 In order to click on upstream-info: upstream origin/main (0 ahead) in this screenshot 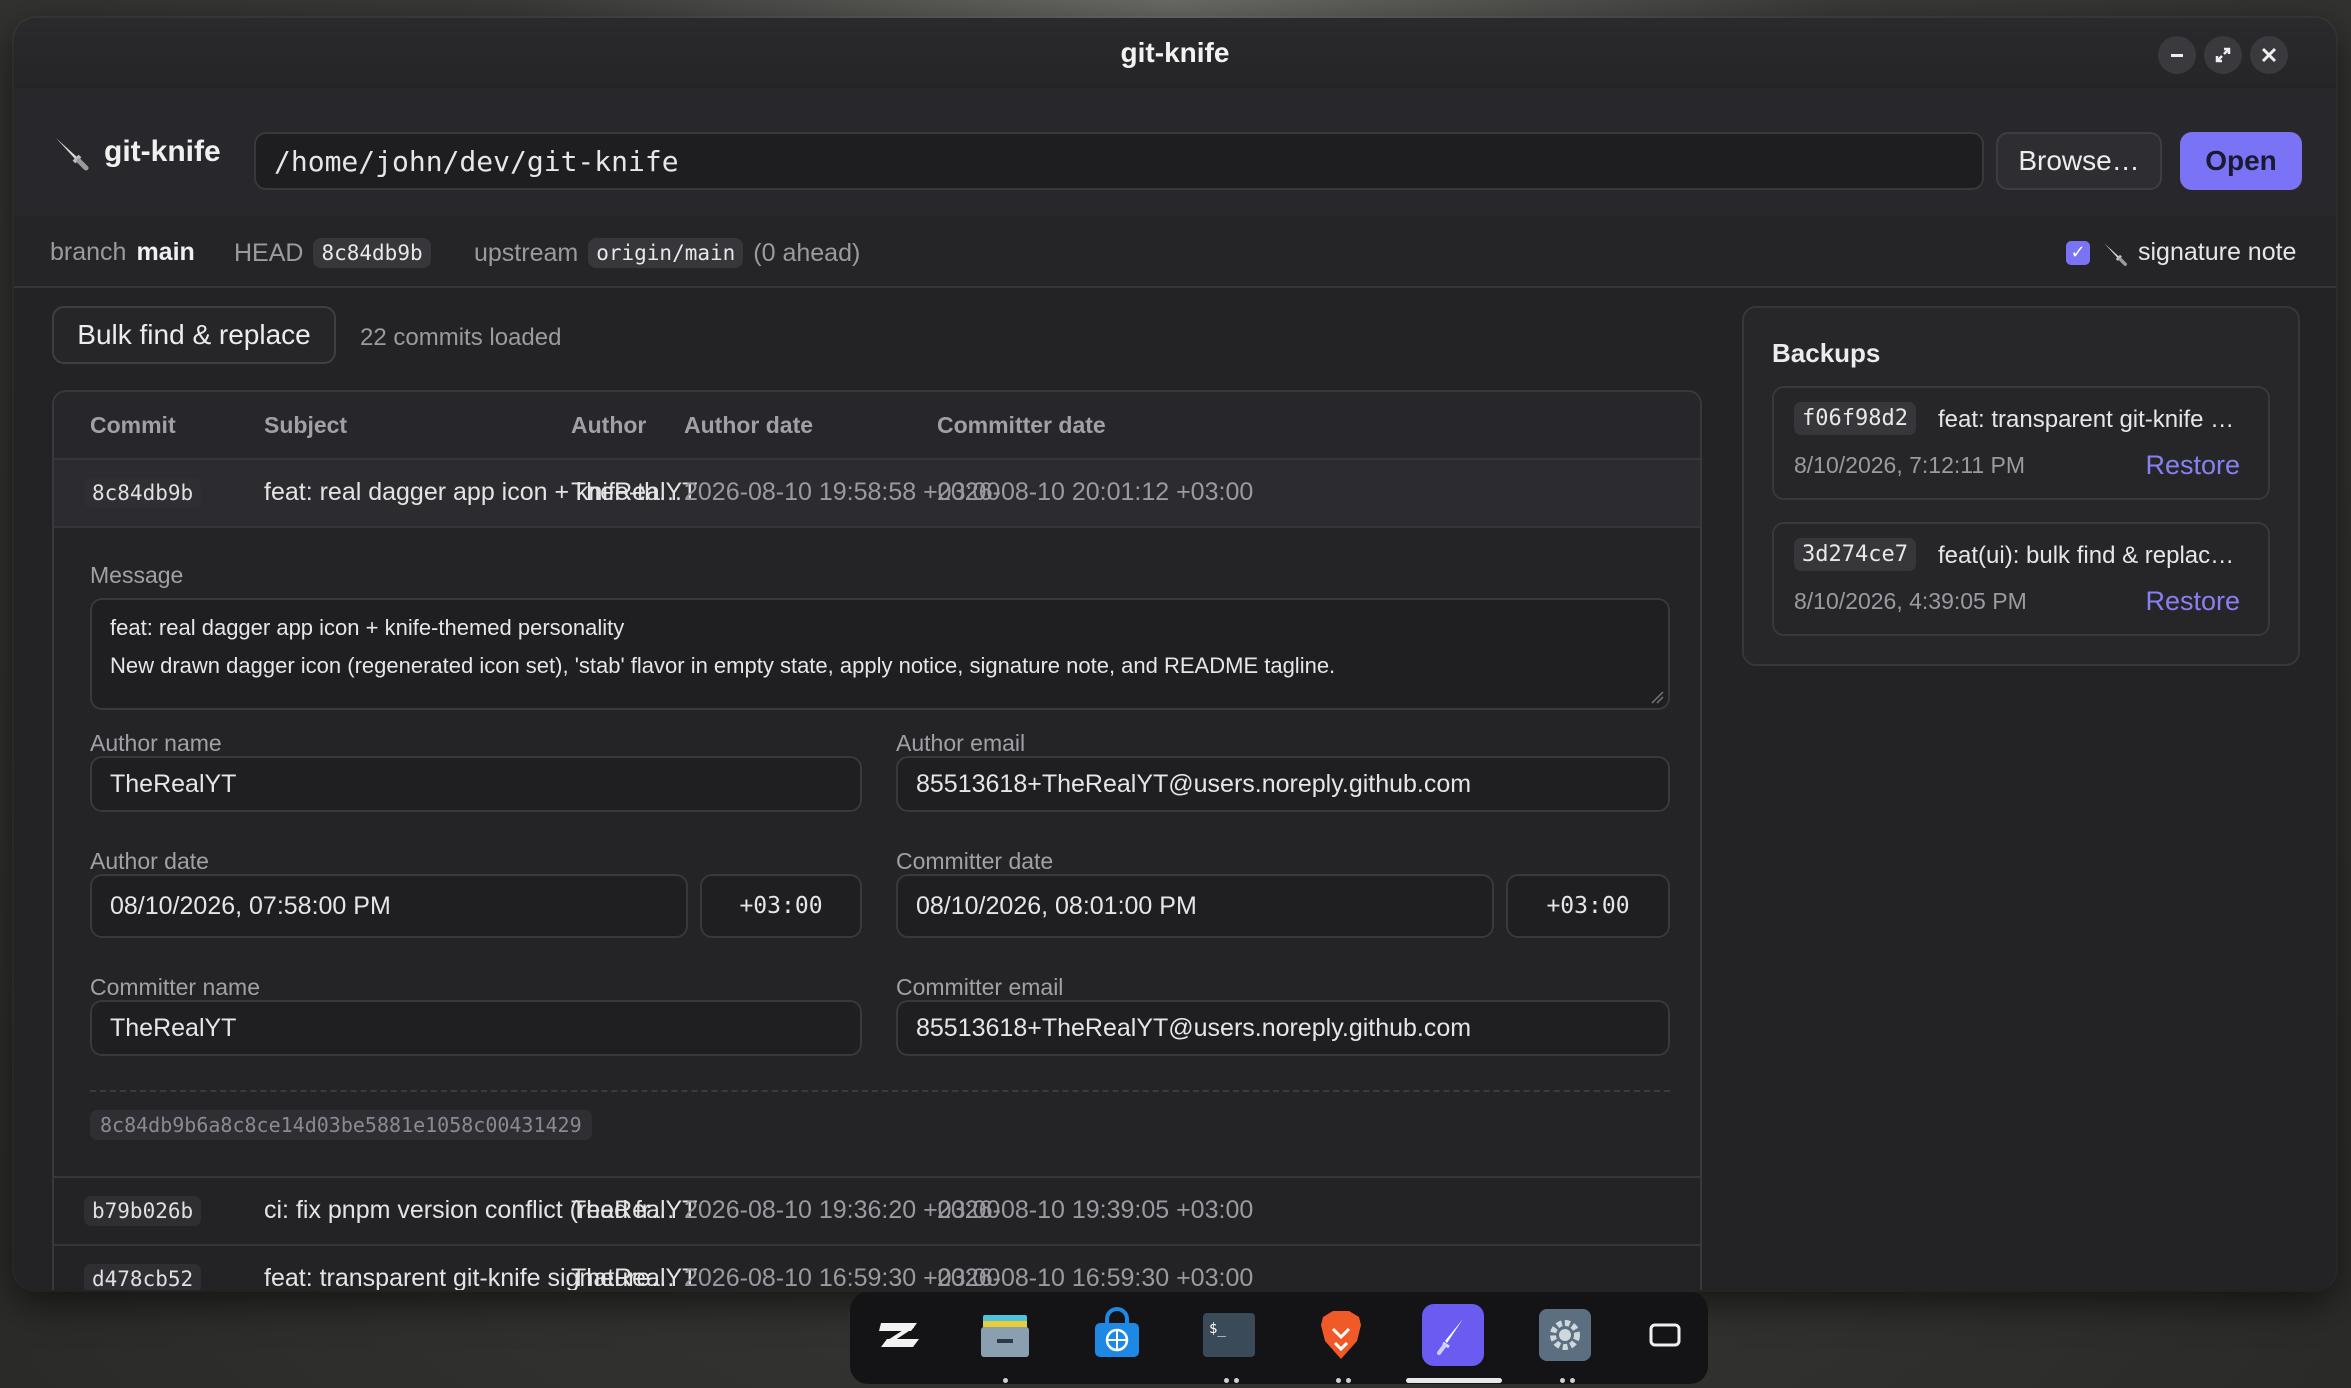, I will do `click(667, 253)`.